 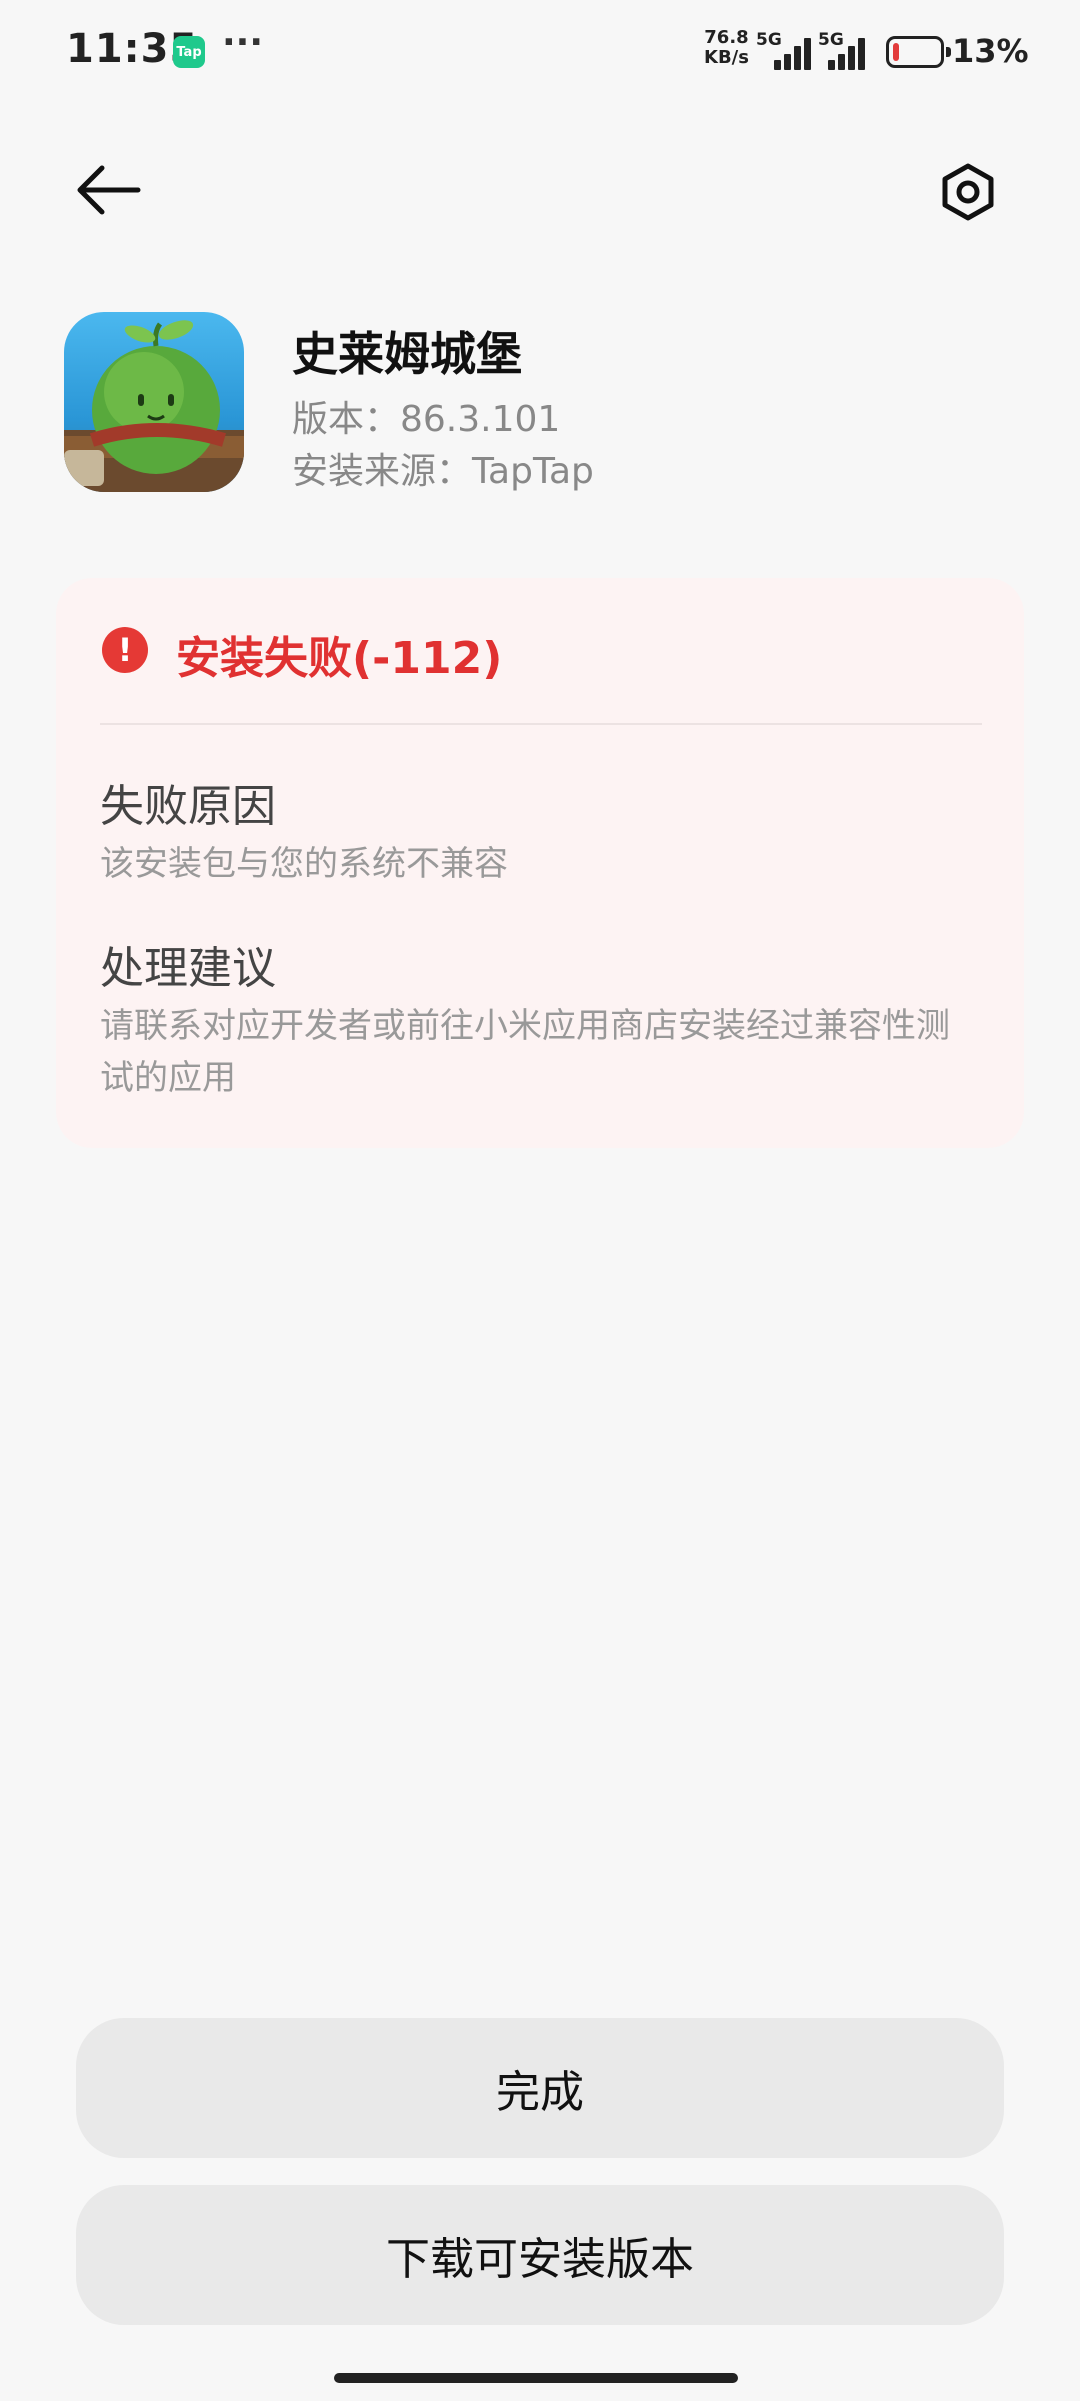 I want to click on network-speed: 76.8 KB/s, so click(x=726, y=48).